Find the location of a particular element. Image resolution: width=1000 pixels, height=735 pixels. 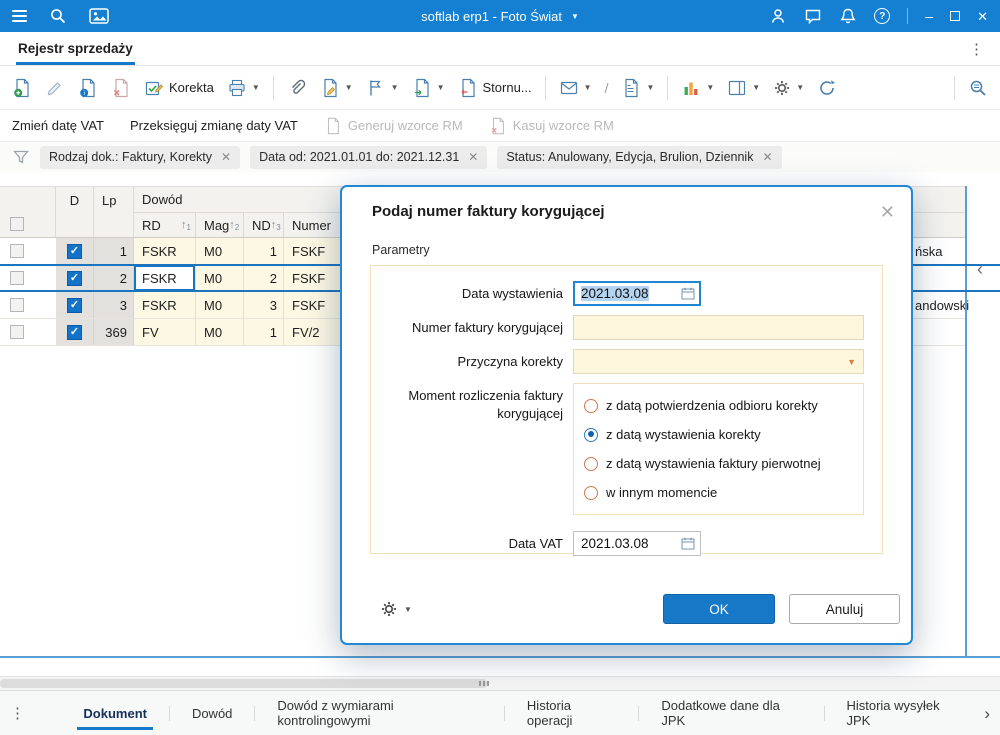

cell-lp: 1 is located at coordinates (114, 251).